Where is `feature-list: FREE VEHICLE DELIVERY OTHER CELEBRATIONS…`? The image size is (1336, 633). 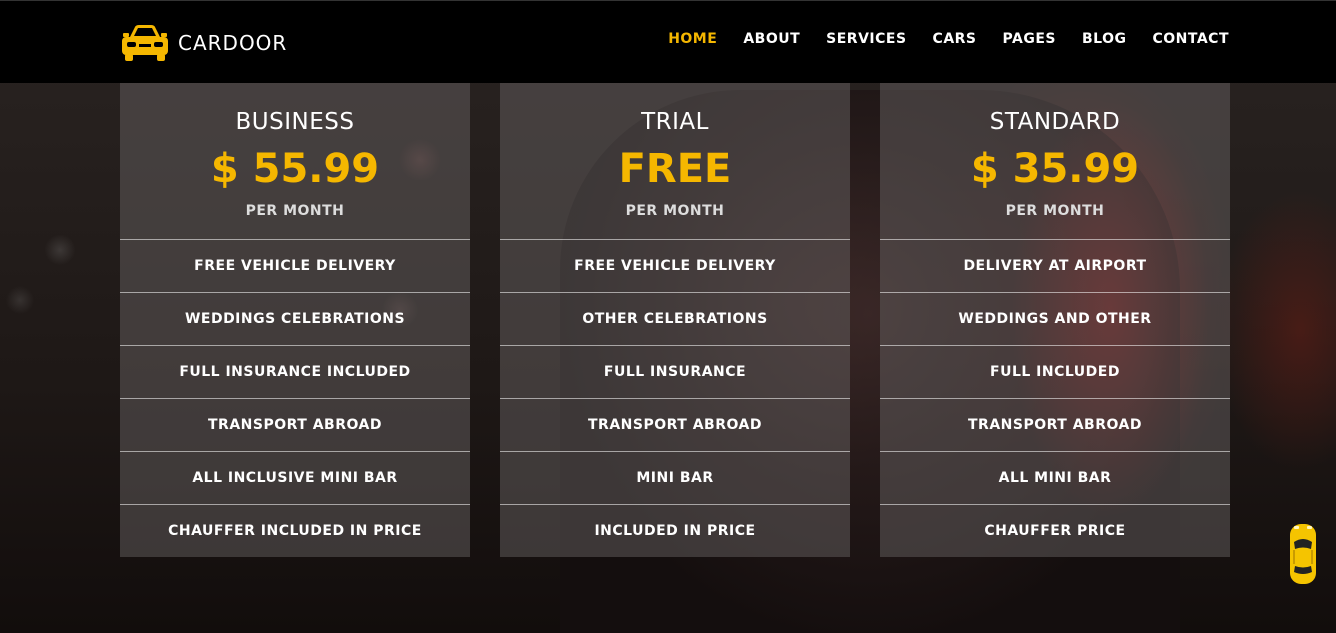
feature-list: FREE VEHICLE DELIVERY OTHER CELEBRATIONS… is located at coordinates (675, 398).